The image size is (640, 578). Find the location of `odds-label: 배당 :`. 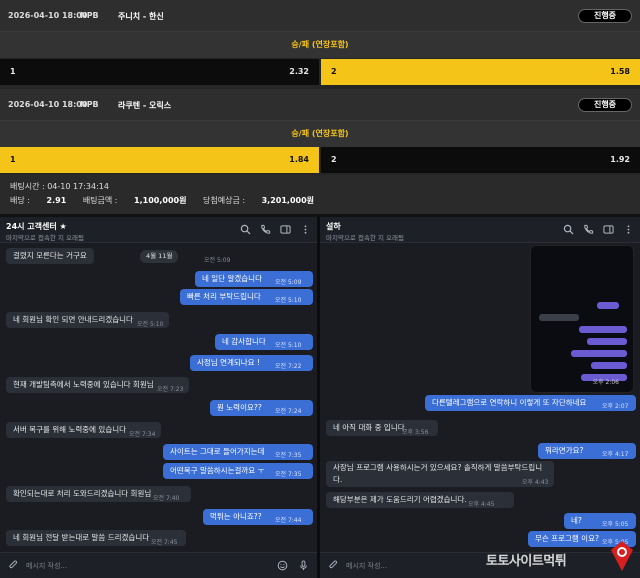

odds-label: 배당 : is located at coordinates (20, 200).